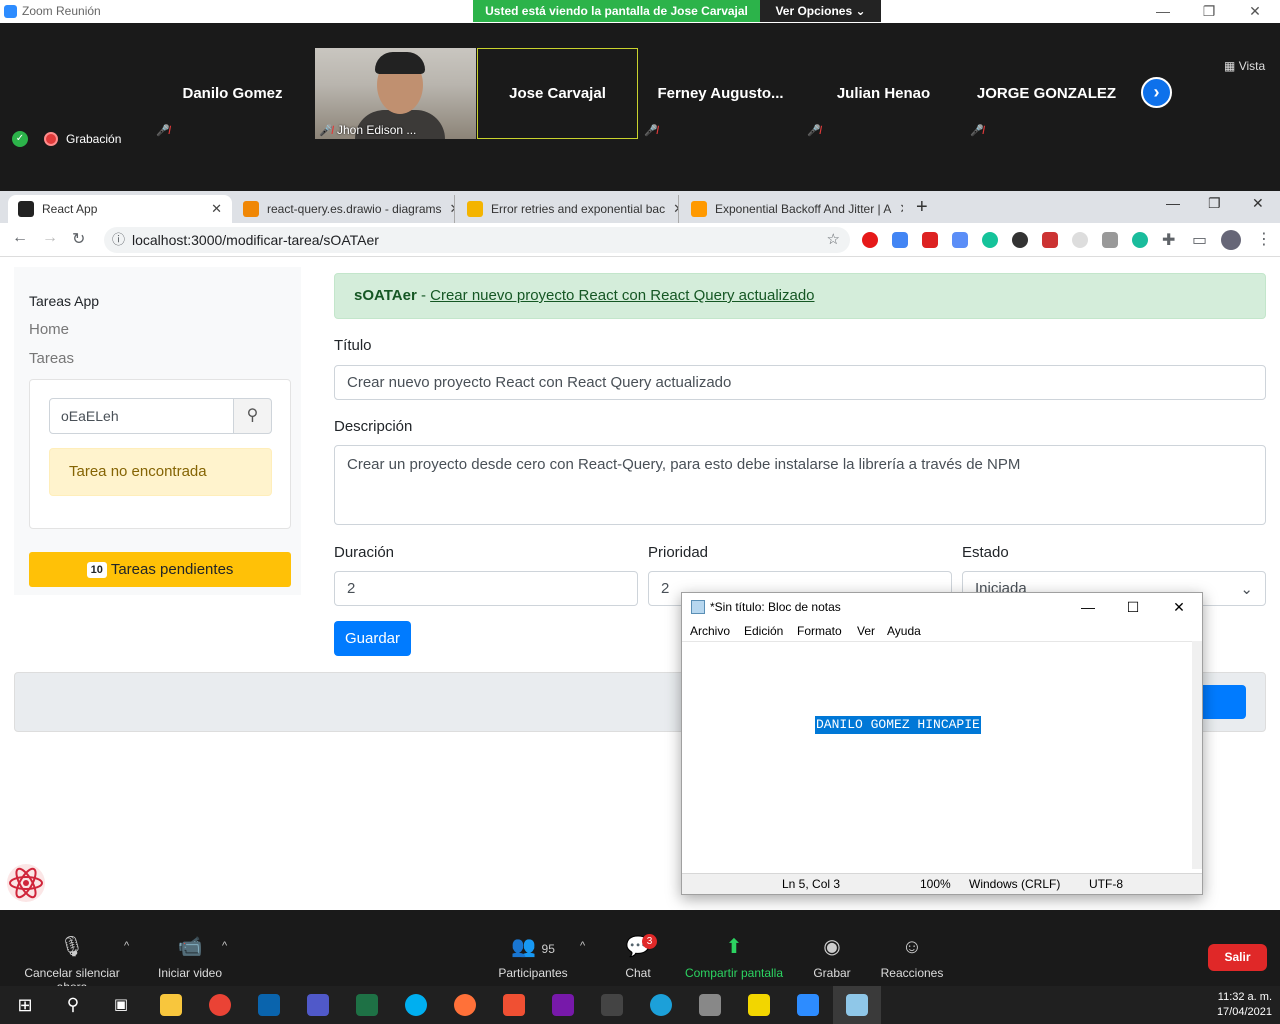 The height and width of the screenshot is (1024, 1280). I want to click on snipping-tool-icon, so click(612, 1005).